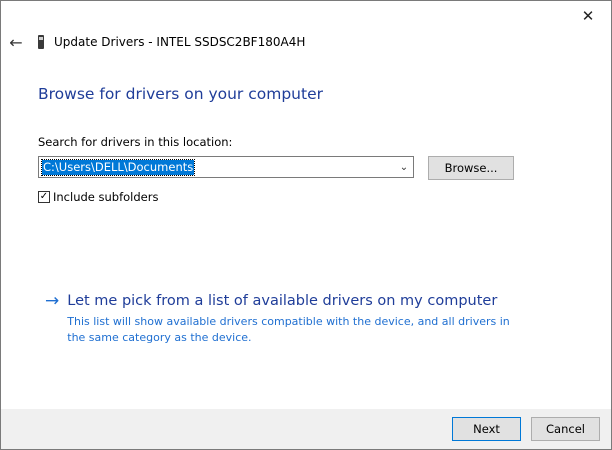  I want to click on close-button: ✕, so click(588, 16).